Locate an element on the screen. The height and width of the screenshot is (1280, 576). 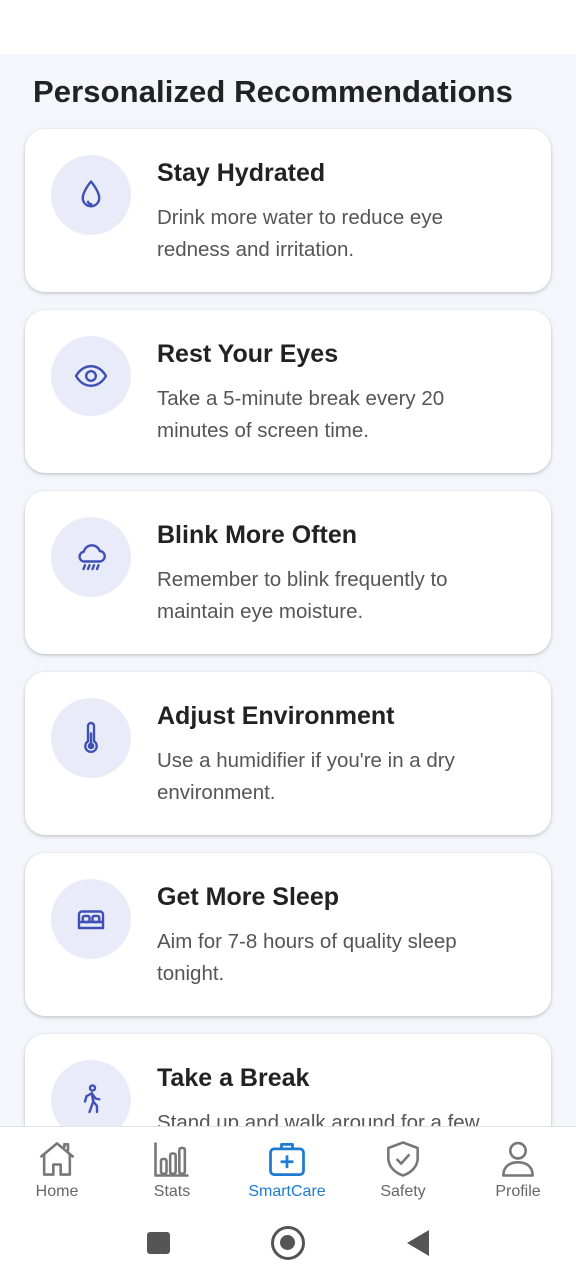
water-drop-icon is located at coordinates (91, 195).